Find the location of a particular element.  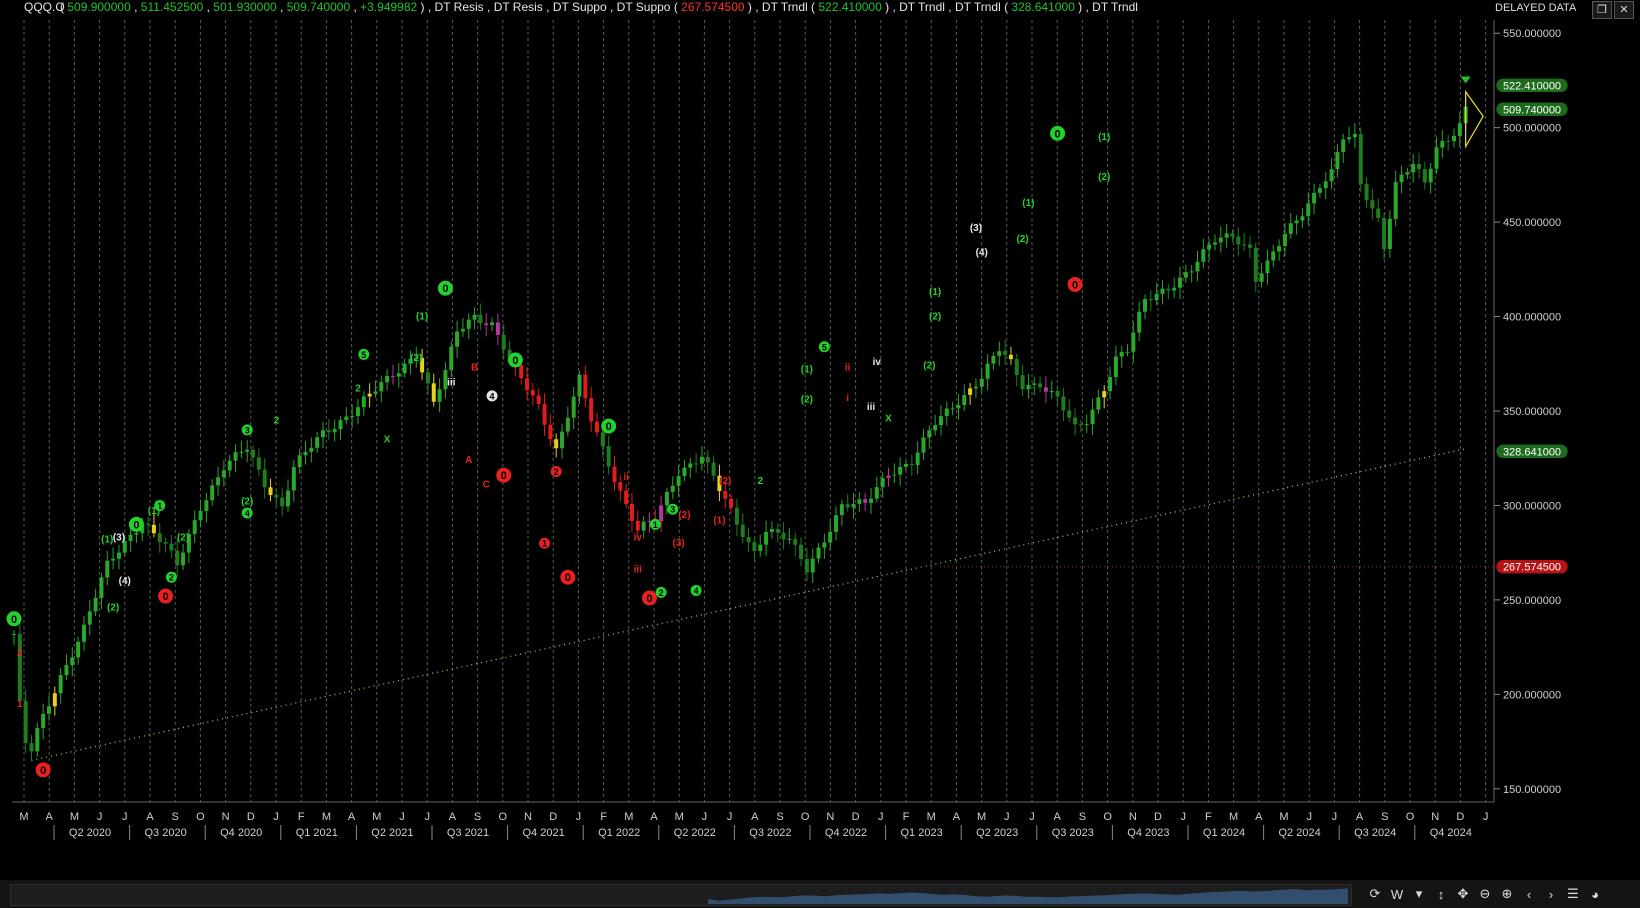

zoom-in-icon: ⊕ is located at coordinates (1507, 894).